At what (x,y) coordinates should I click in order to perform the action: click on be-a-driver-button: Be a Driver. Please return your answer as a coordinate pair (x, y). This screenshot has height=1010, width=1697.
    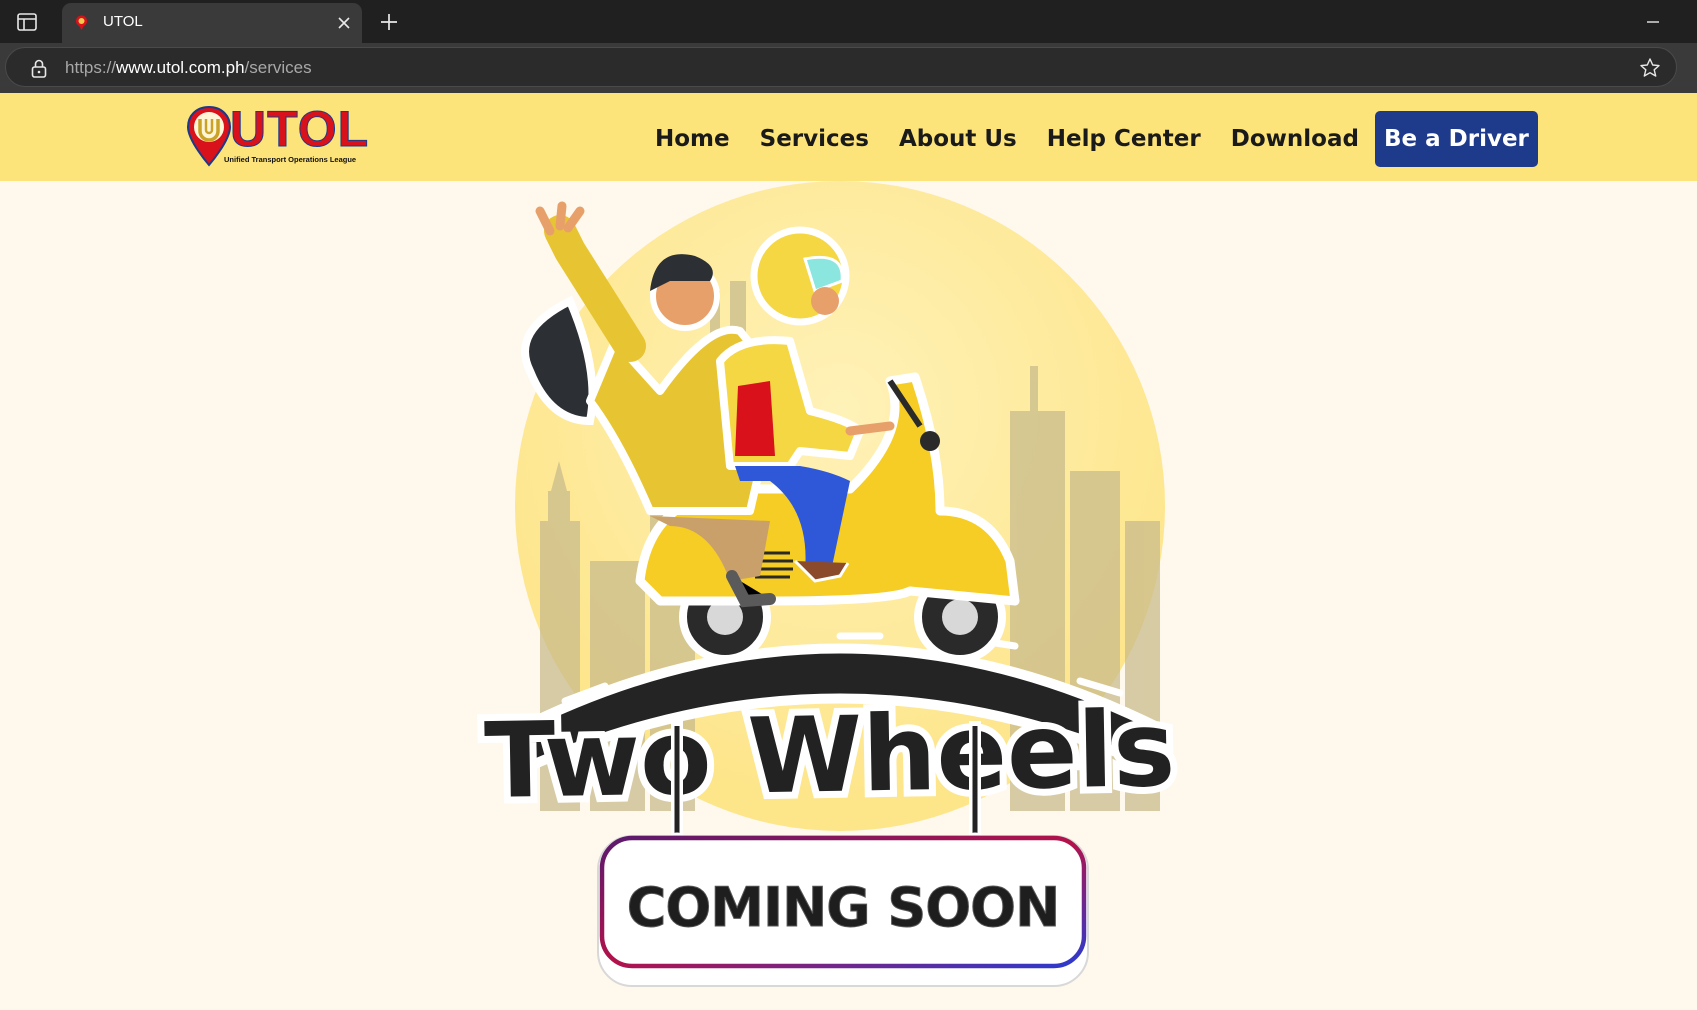
    Looking at the image, I should click on (1456, 139).